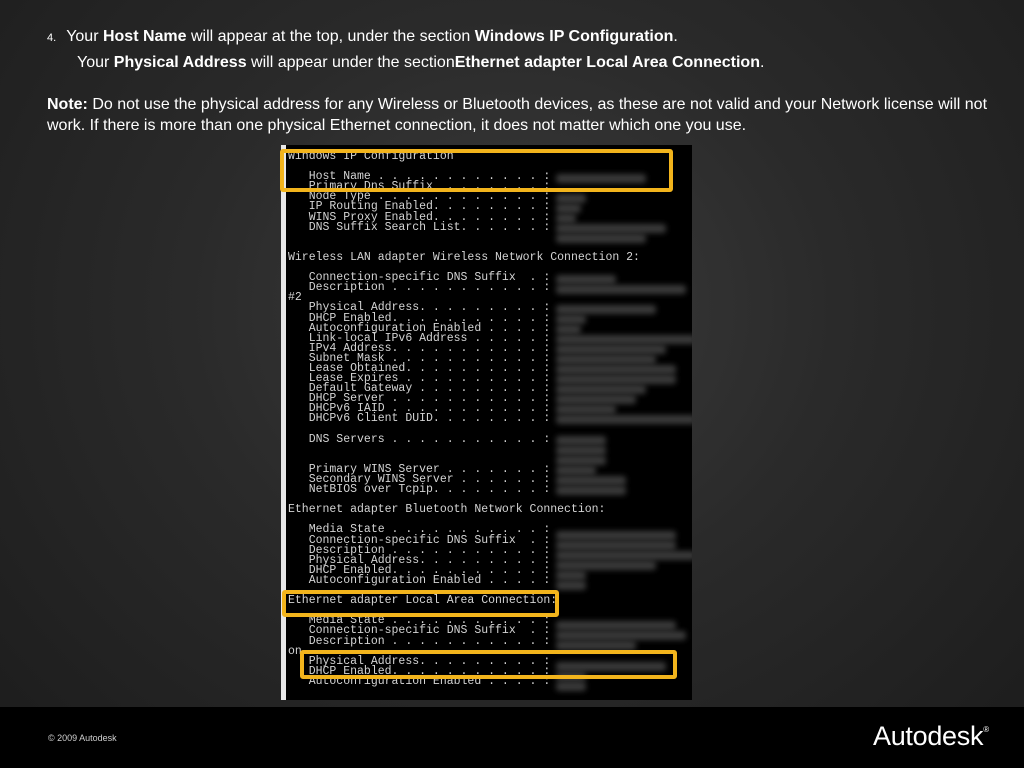 The image size is (1024, 768). Describe the element at coordinates (82, 738) in the screenshot. I see `copyright-text: © 2009 Autodesk` at that location.